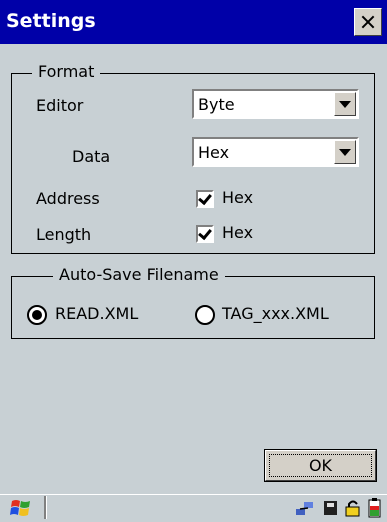  What do you see at coordinates (216, 104) in the screenshot?
I see `editor-value: Byte` at bounding box center [216, 104].